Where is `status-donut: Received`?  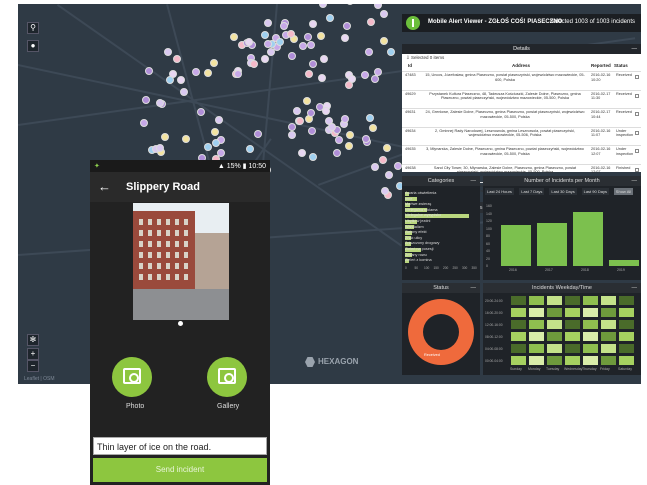
status-donut: Received is located at coordinates (441, 332).